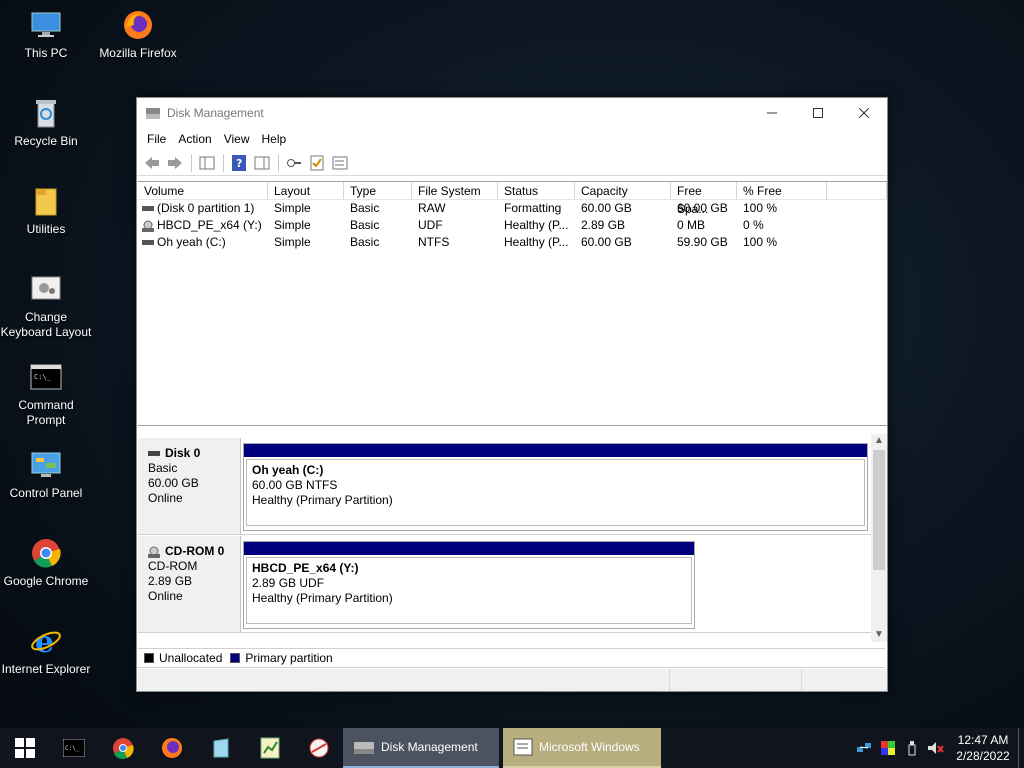  Describe the element at coordinates (46, 474) in the screenshot. I see `desktop-icon-control-panel: Control Panel` at that location.